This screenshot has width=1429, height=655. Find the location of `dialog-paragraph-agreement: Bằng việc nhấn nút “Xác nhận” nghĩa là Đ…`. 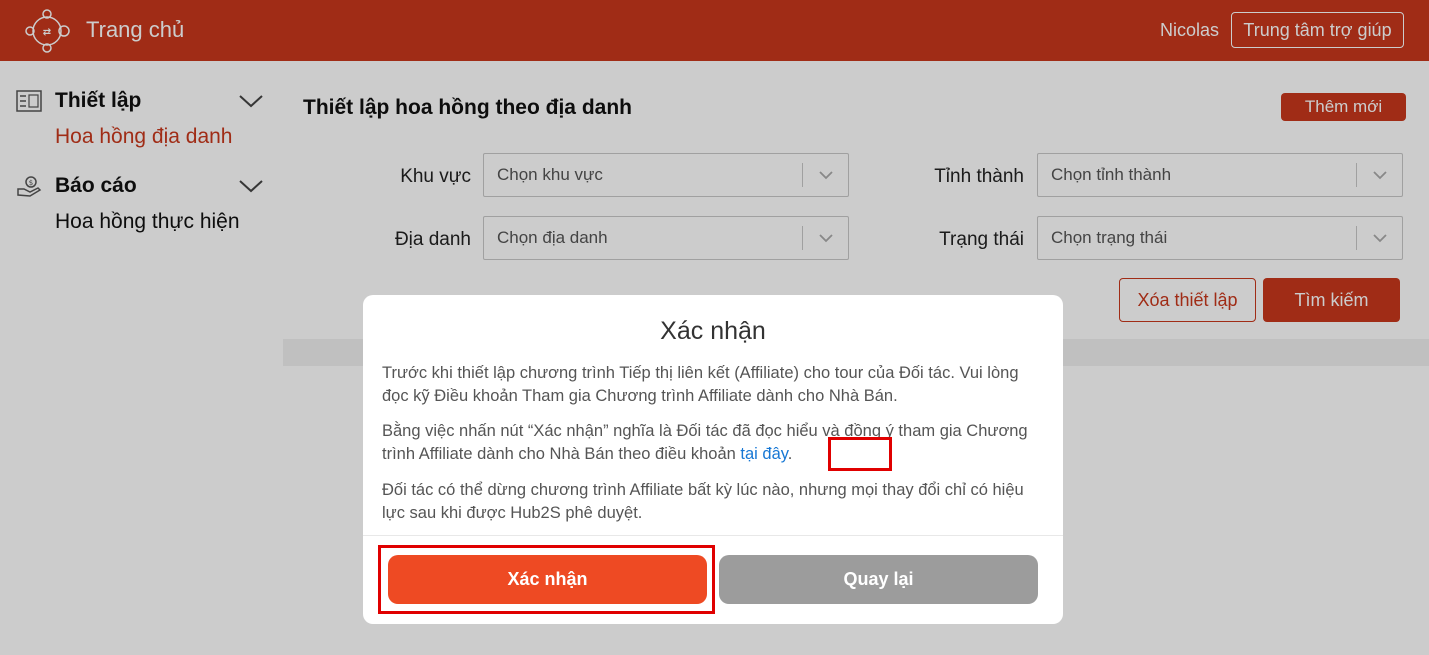

dialog-paragraph-agreement: Bằng việc nhấn nút “Xác nhận” nghĩa là Đ… is located at coordinates (714, 443).